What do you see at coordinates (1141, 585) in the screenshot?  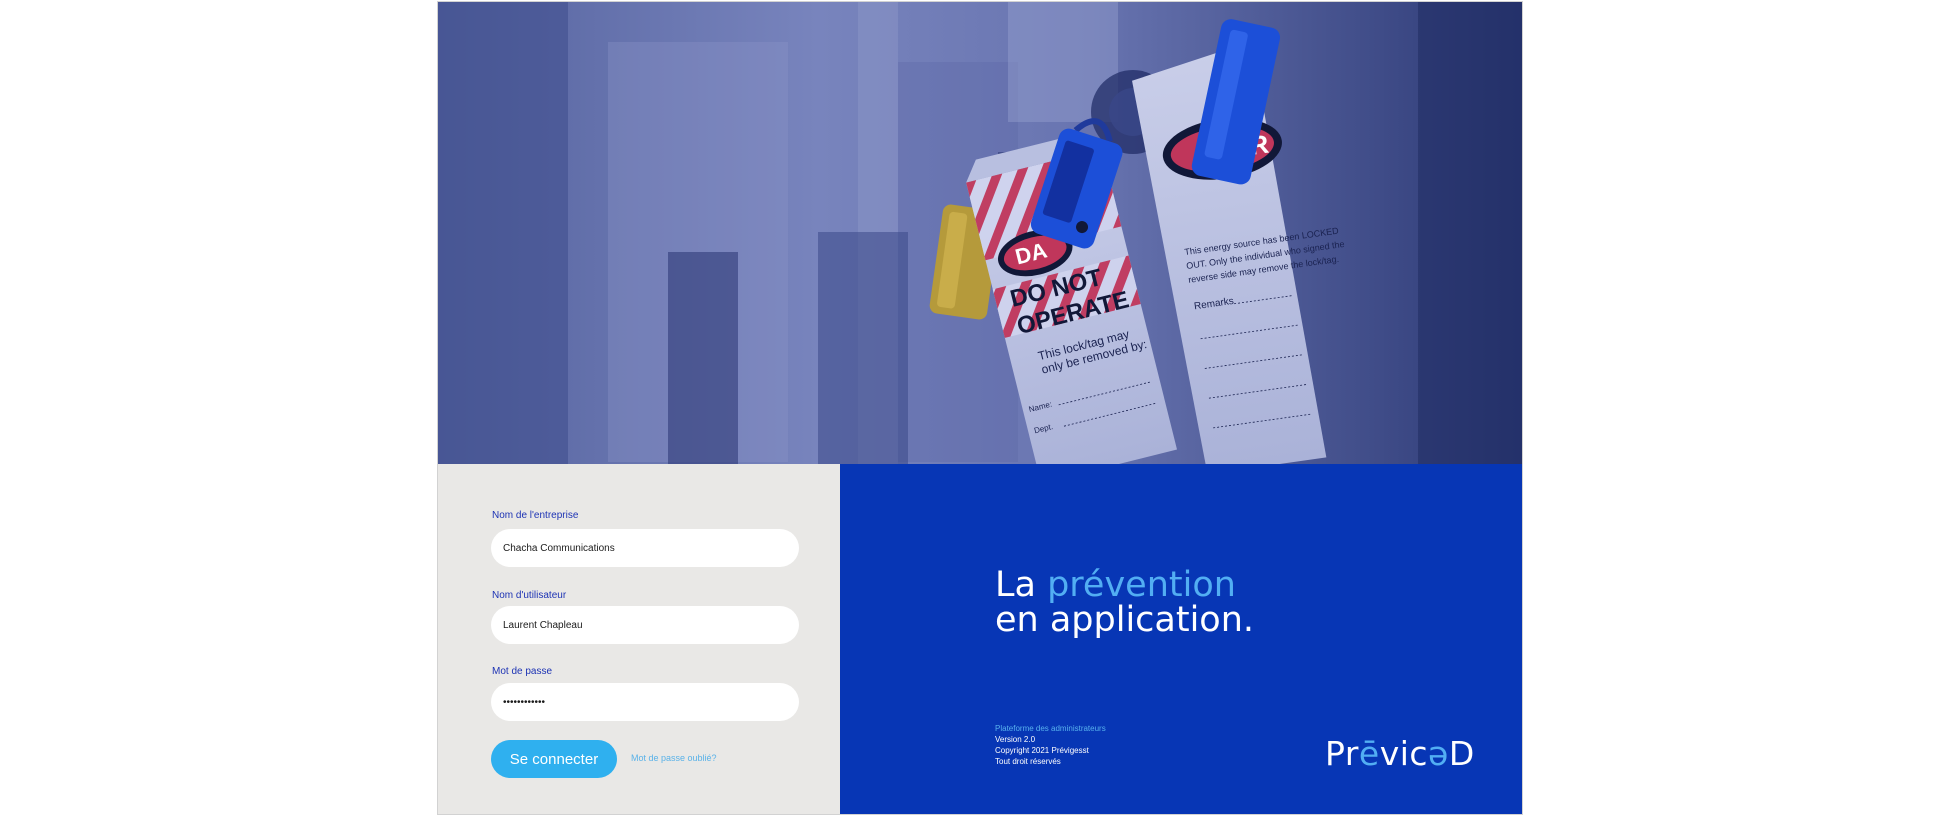 I see `tagline-prevention: prévention` at bounding box center [1141, 585].